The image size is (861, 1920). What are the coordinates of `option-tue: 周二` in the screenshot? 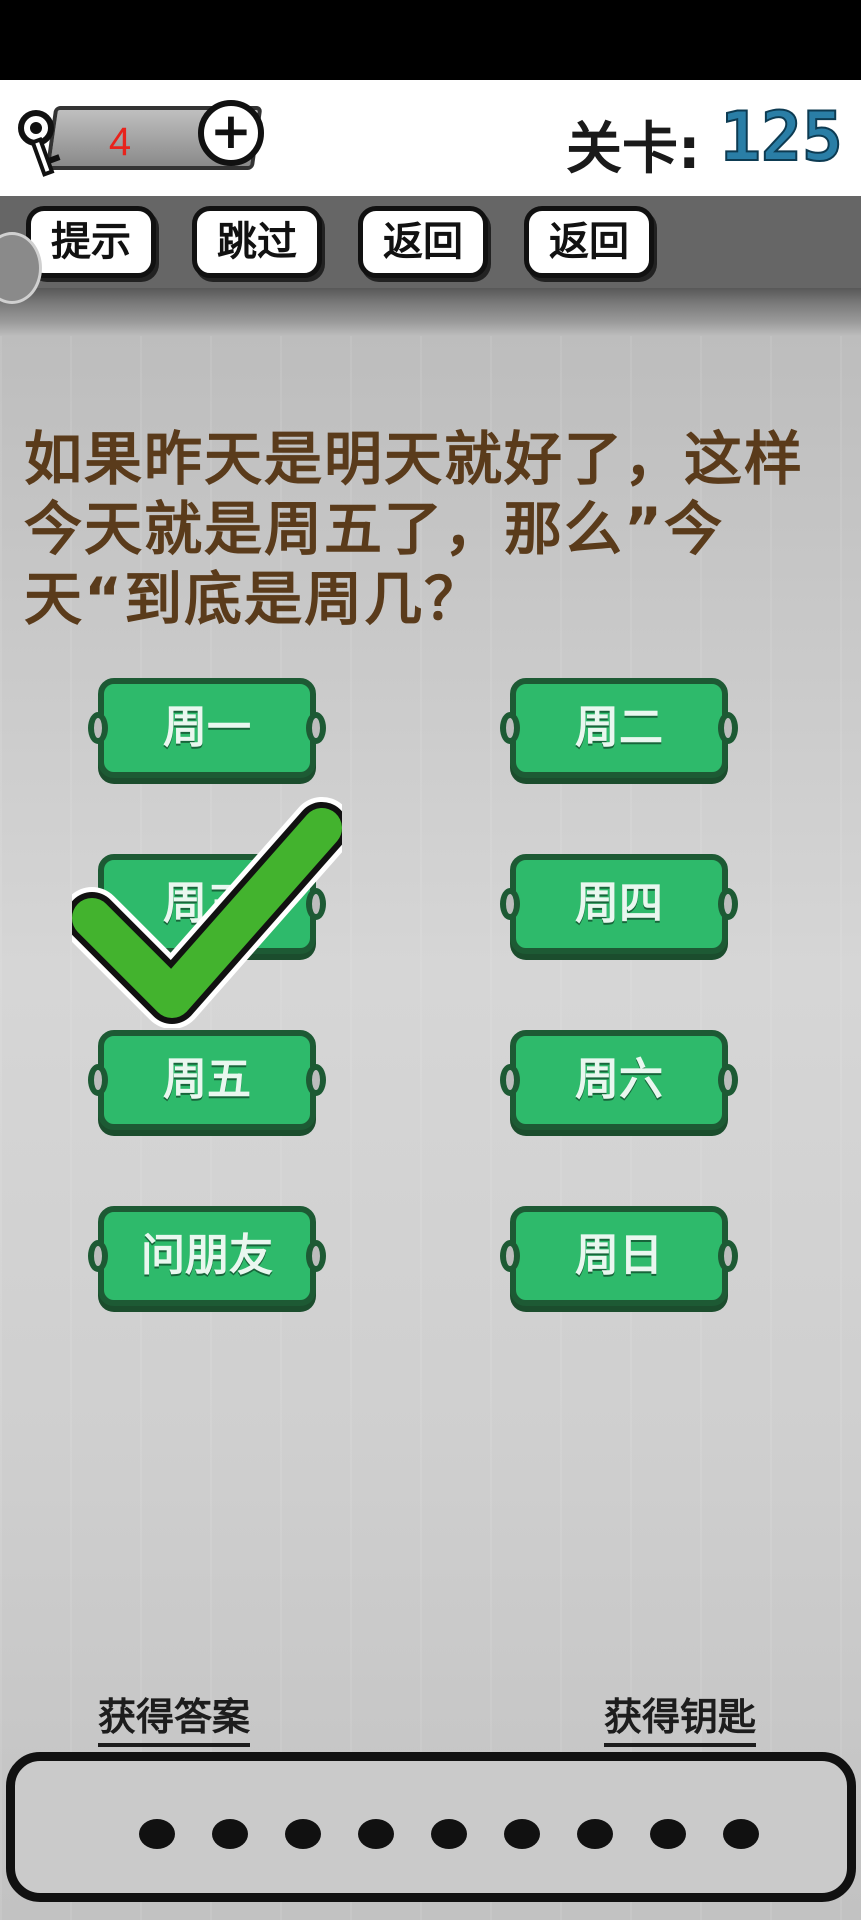 It's located at (619, 728).